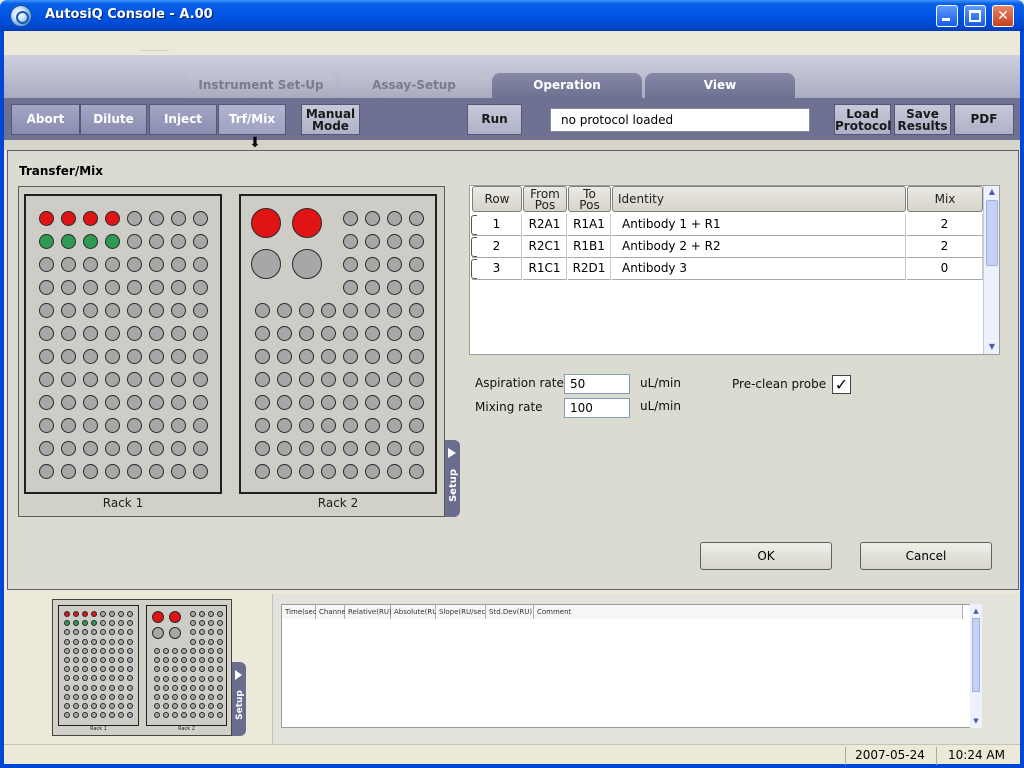  Describe the element at coordinates (1003, 16) in the screenshot. I see `close-button: ✕` at that location.